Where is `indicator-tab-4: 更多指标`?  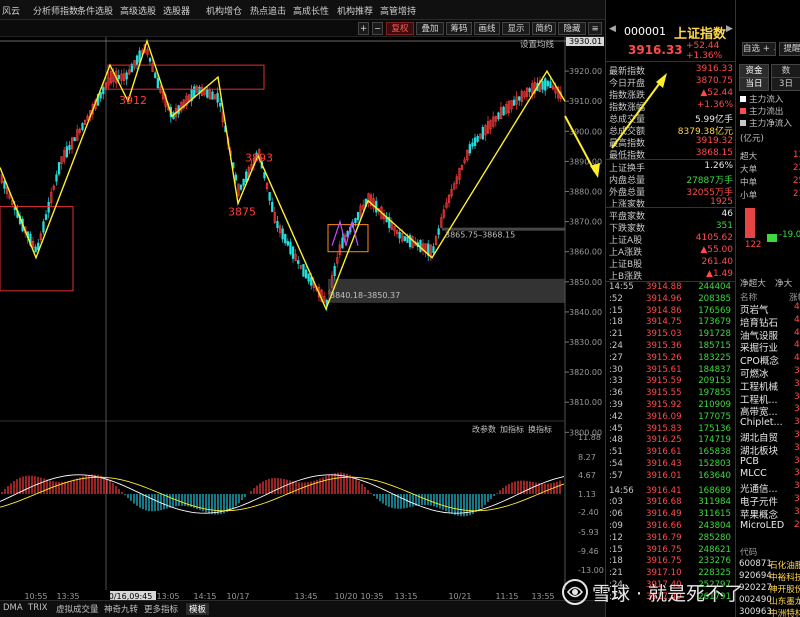 indicator-tab-4: 更多指标 is located at coordinates (161, 609).